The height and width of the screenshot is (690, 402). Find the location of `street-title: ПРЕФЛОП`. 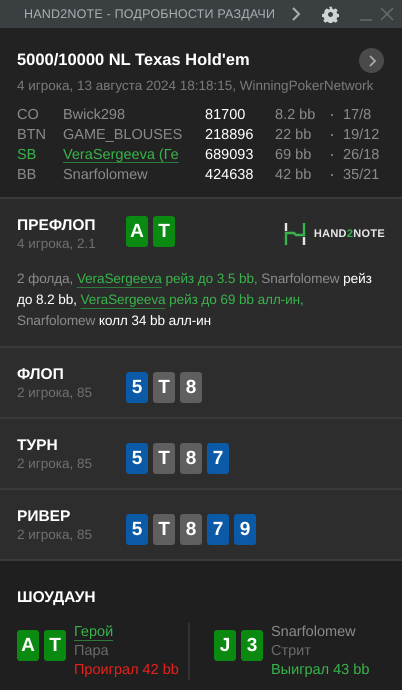

street-title: ПРЕФЛОП is located at coordinates (57, 226).